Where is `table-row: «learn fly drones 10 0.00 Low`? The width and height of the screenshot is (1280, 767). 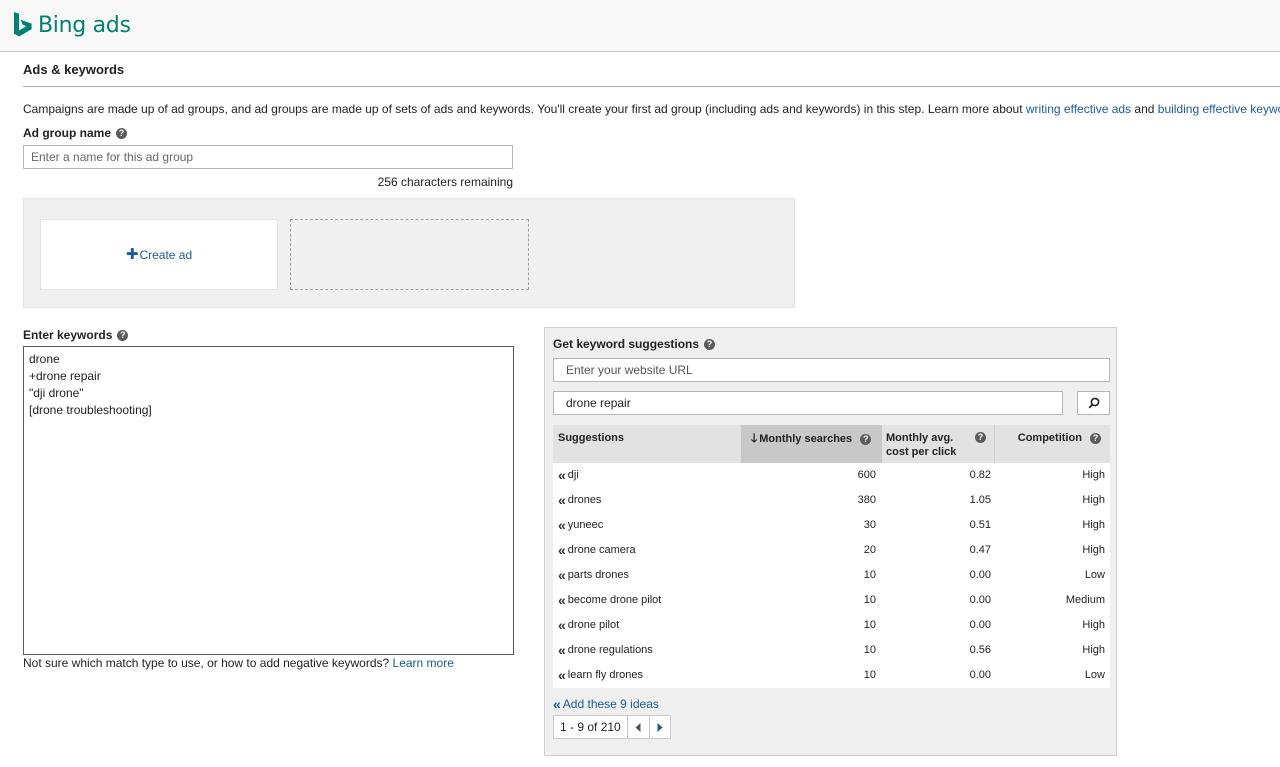
table-row: «learn fly drones 10 0.00 Low is located at coordinates (831, 675).